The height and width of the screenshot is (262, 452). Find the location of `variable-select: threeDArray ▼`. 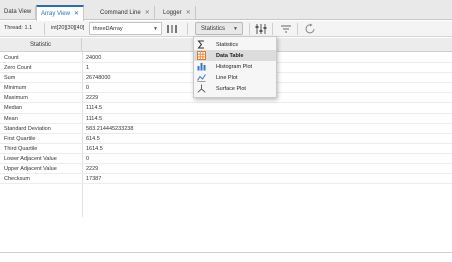

variable-select: threeDArray ▼ is located at coordinates (125, 28).